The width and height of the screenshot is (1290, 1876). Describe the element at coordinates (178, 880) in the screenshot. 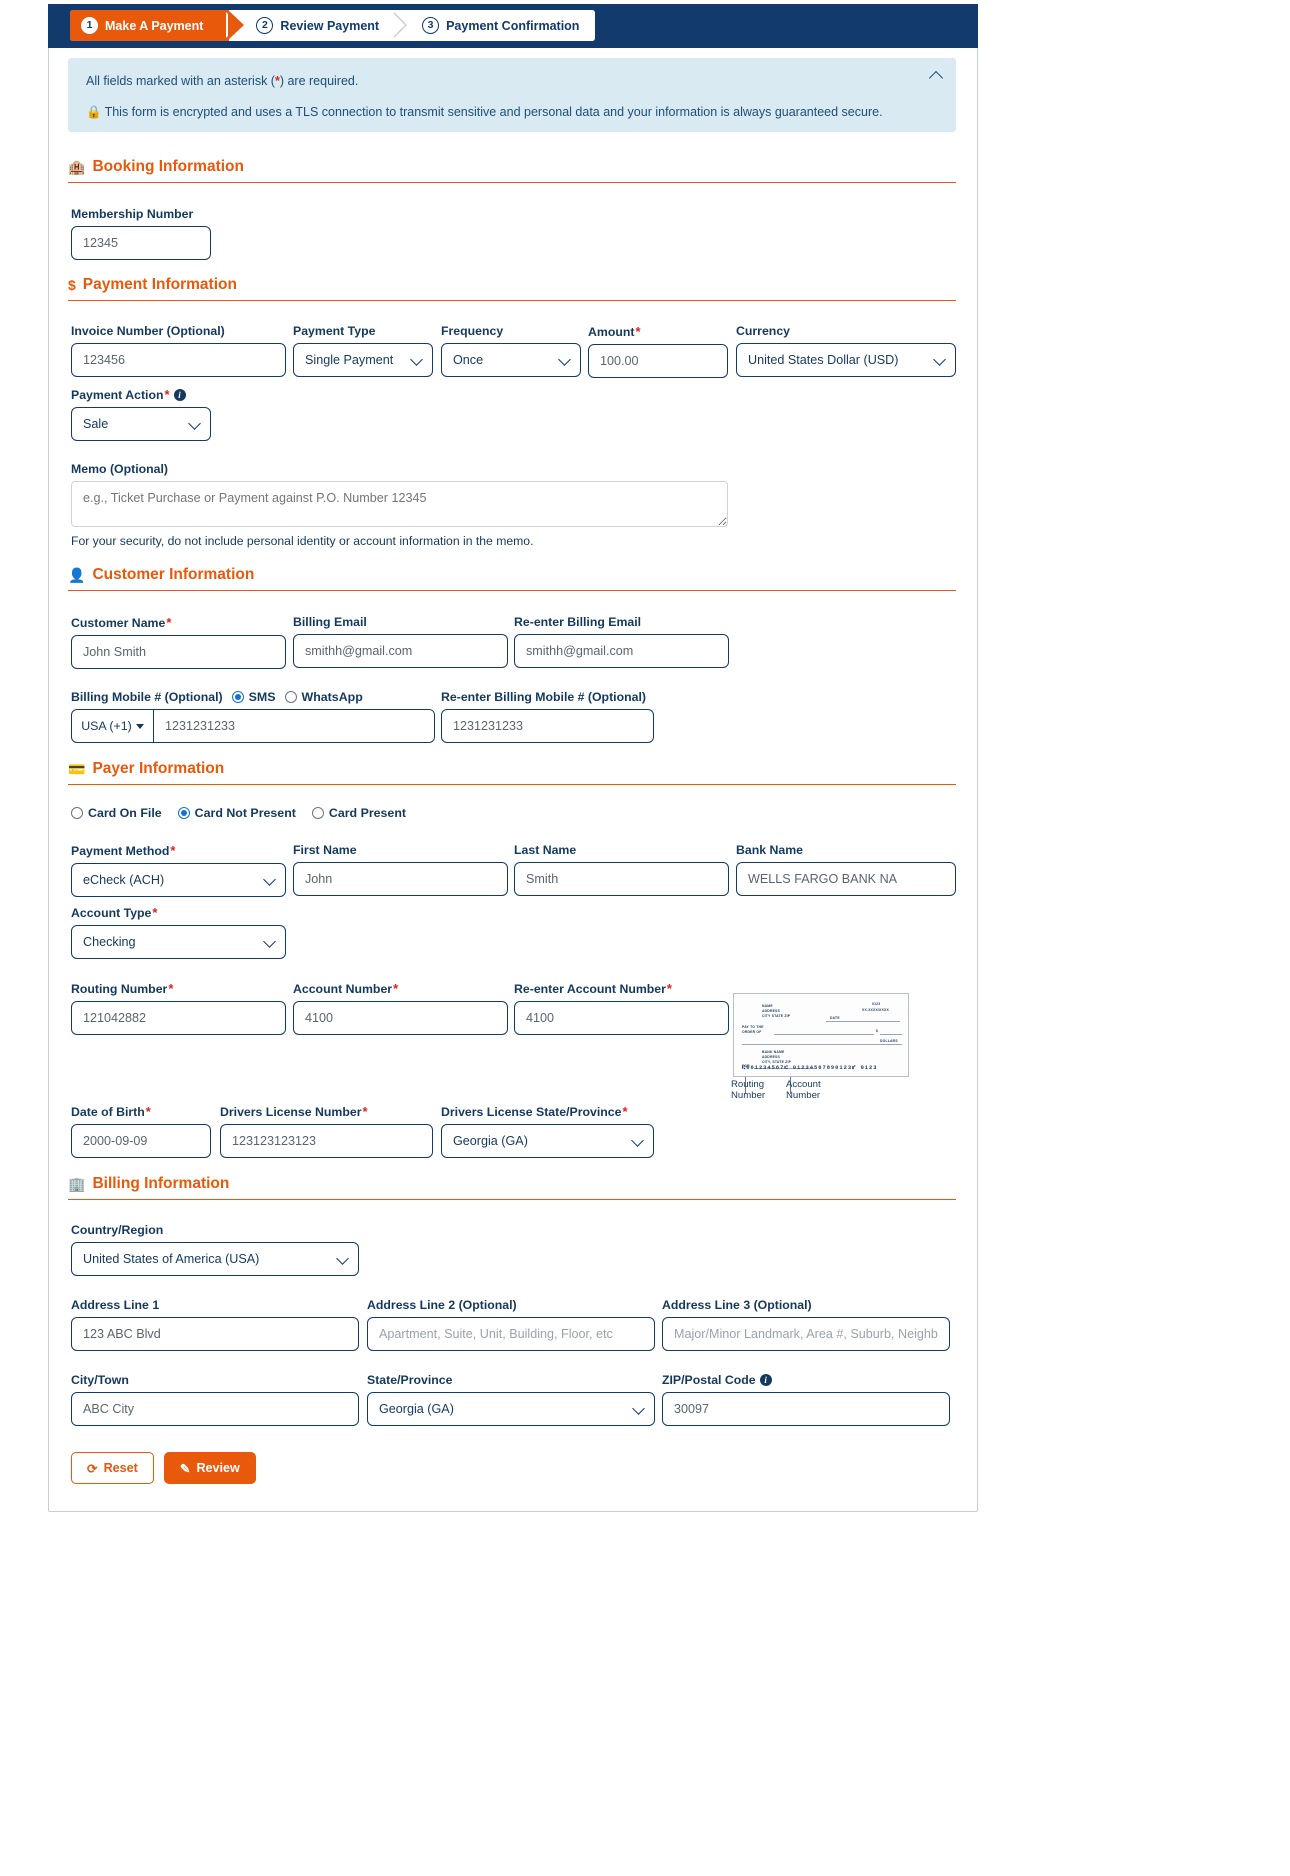

I see `payment-method-select: eCheck (ACH)` at that location.